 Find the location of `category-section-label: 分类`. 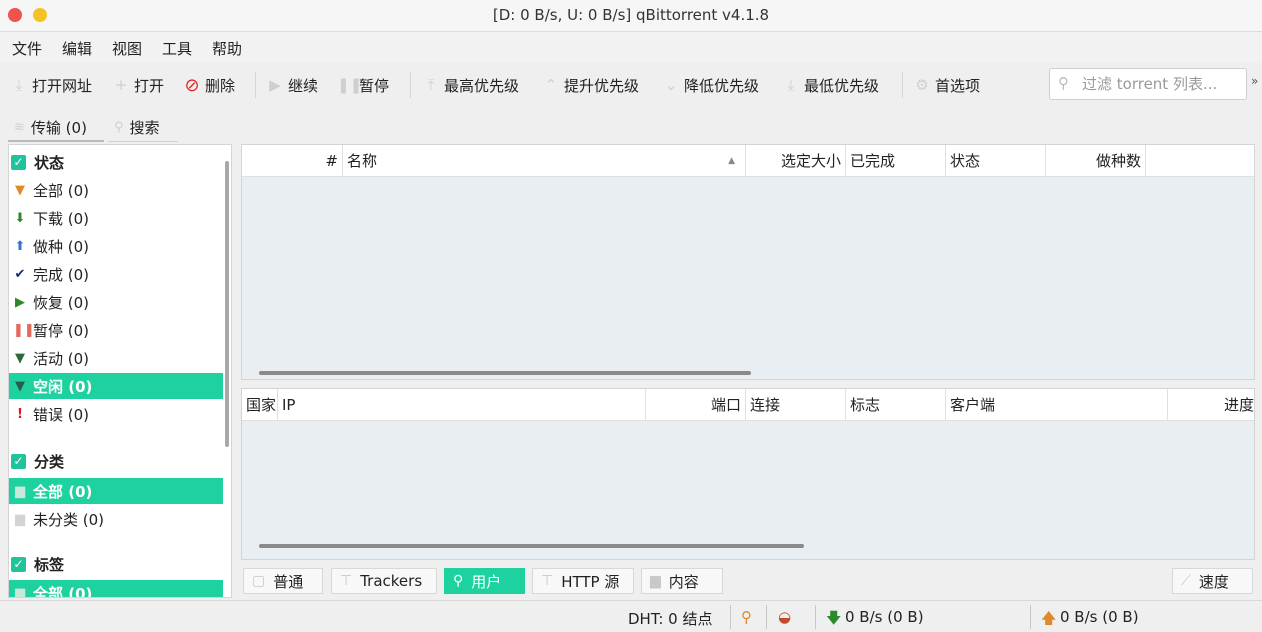

category-section-label: 分类 is located at coordinates (49, 461).